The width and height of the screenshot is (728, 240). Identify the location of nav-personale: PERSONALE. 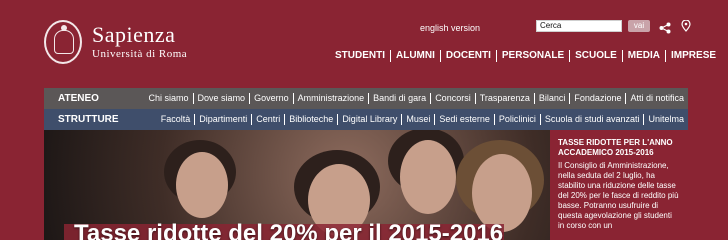
(534, 56).